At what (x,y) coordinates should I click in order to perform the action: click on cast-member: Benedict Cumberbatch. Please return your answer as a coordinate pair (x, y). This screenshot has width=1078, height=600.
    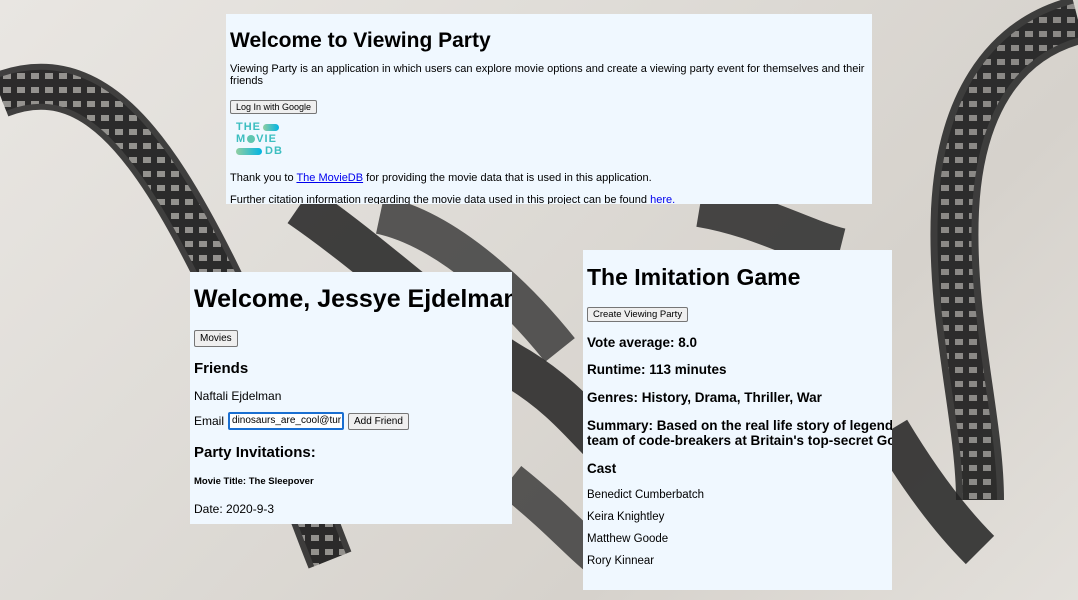
    Looking at the image, I should click on (645, 495).